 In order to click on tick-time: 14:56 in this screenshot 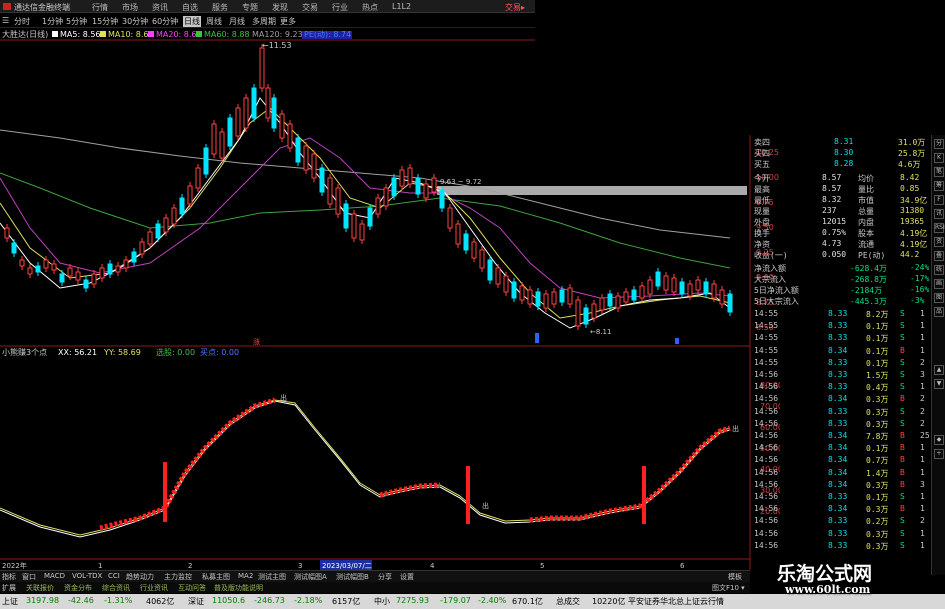, I will do `click(766, 423)`.